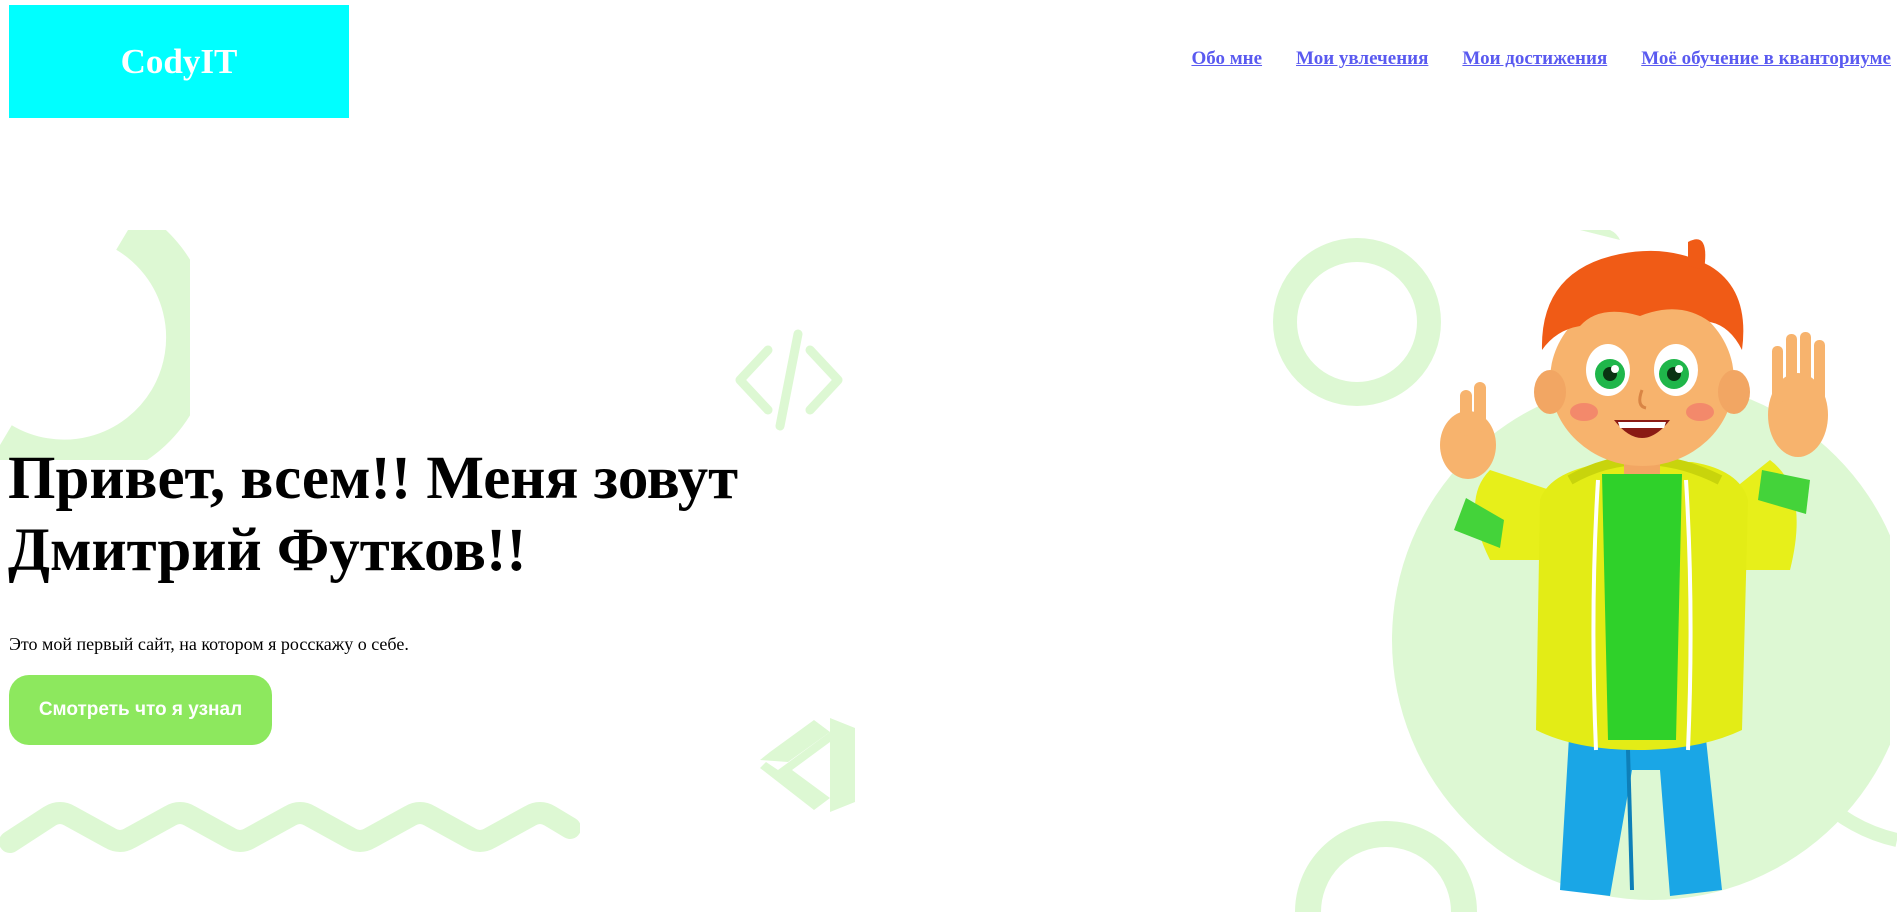 The image size is (1897, 912). Describe the element at coordinates (95, 345) in the screenshot. I see `decor-half-ring-icon` at that location.